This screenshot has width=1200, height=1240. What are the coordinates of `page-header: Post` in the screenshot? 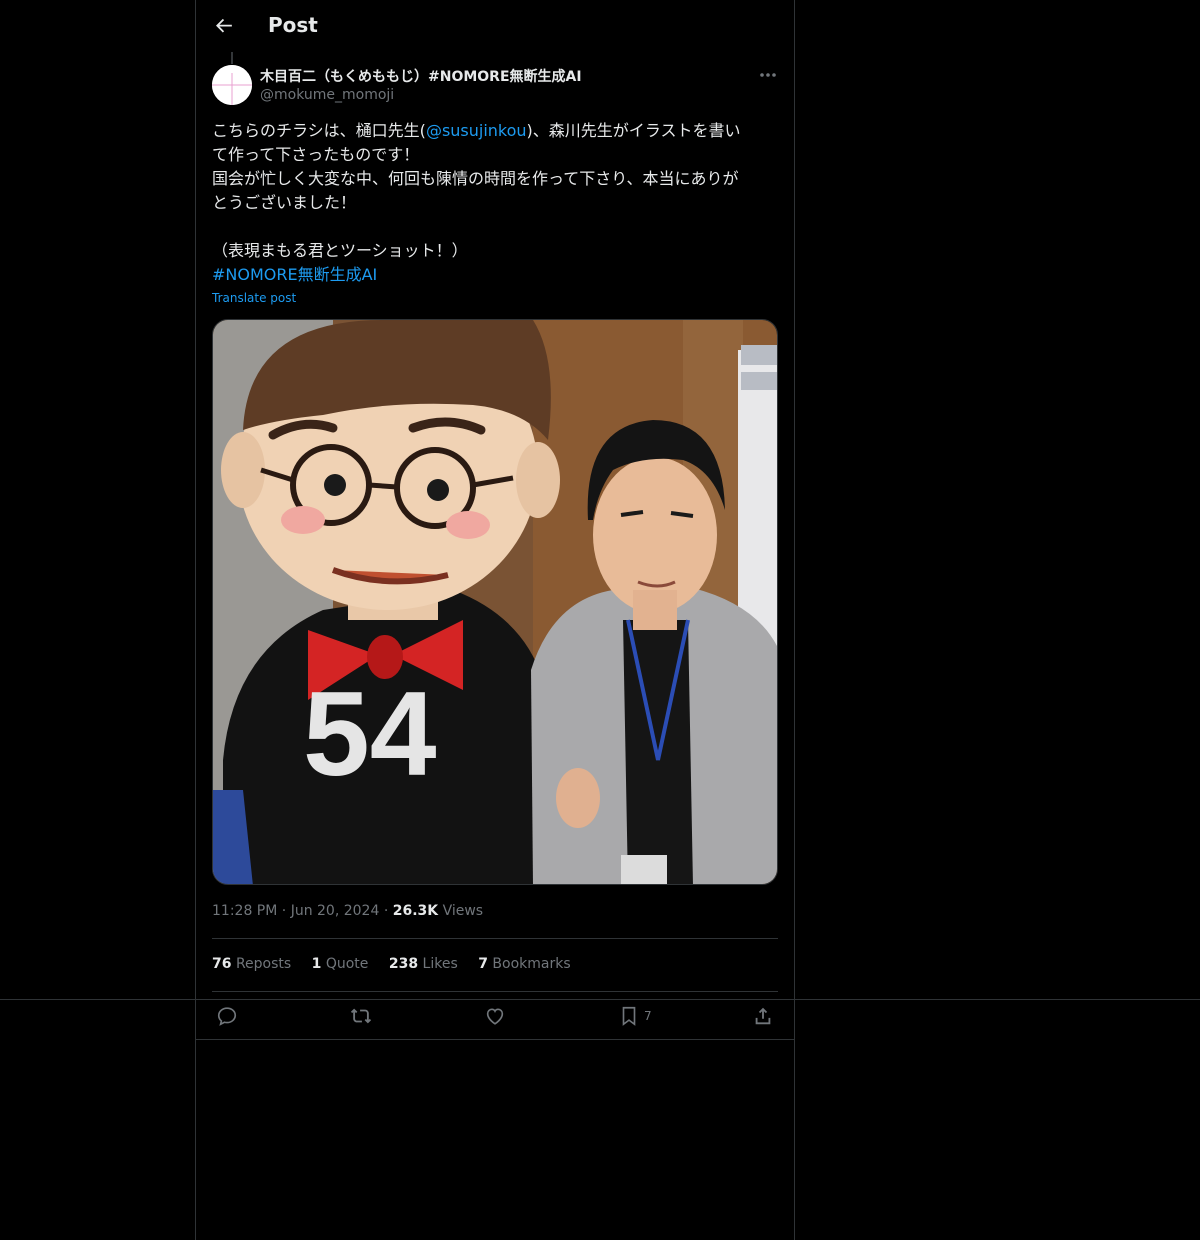 It's located at (495, 26).